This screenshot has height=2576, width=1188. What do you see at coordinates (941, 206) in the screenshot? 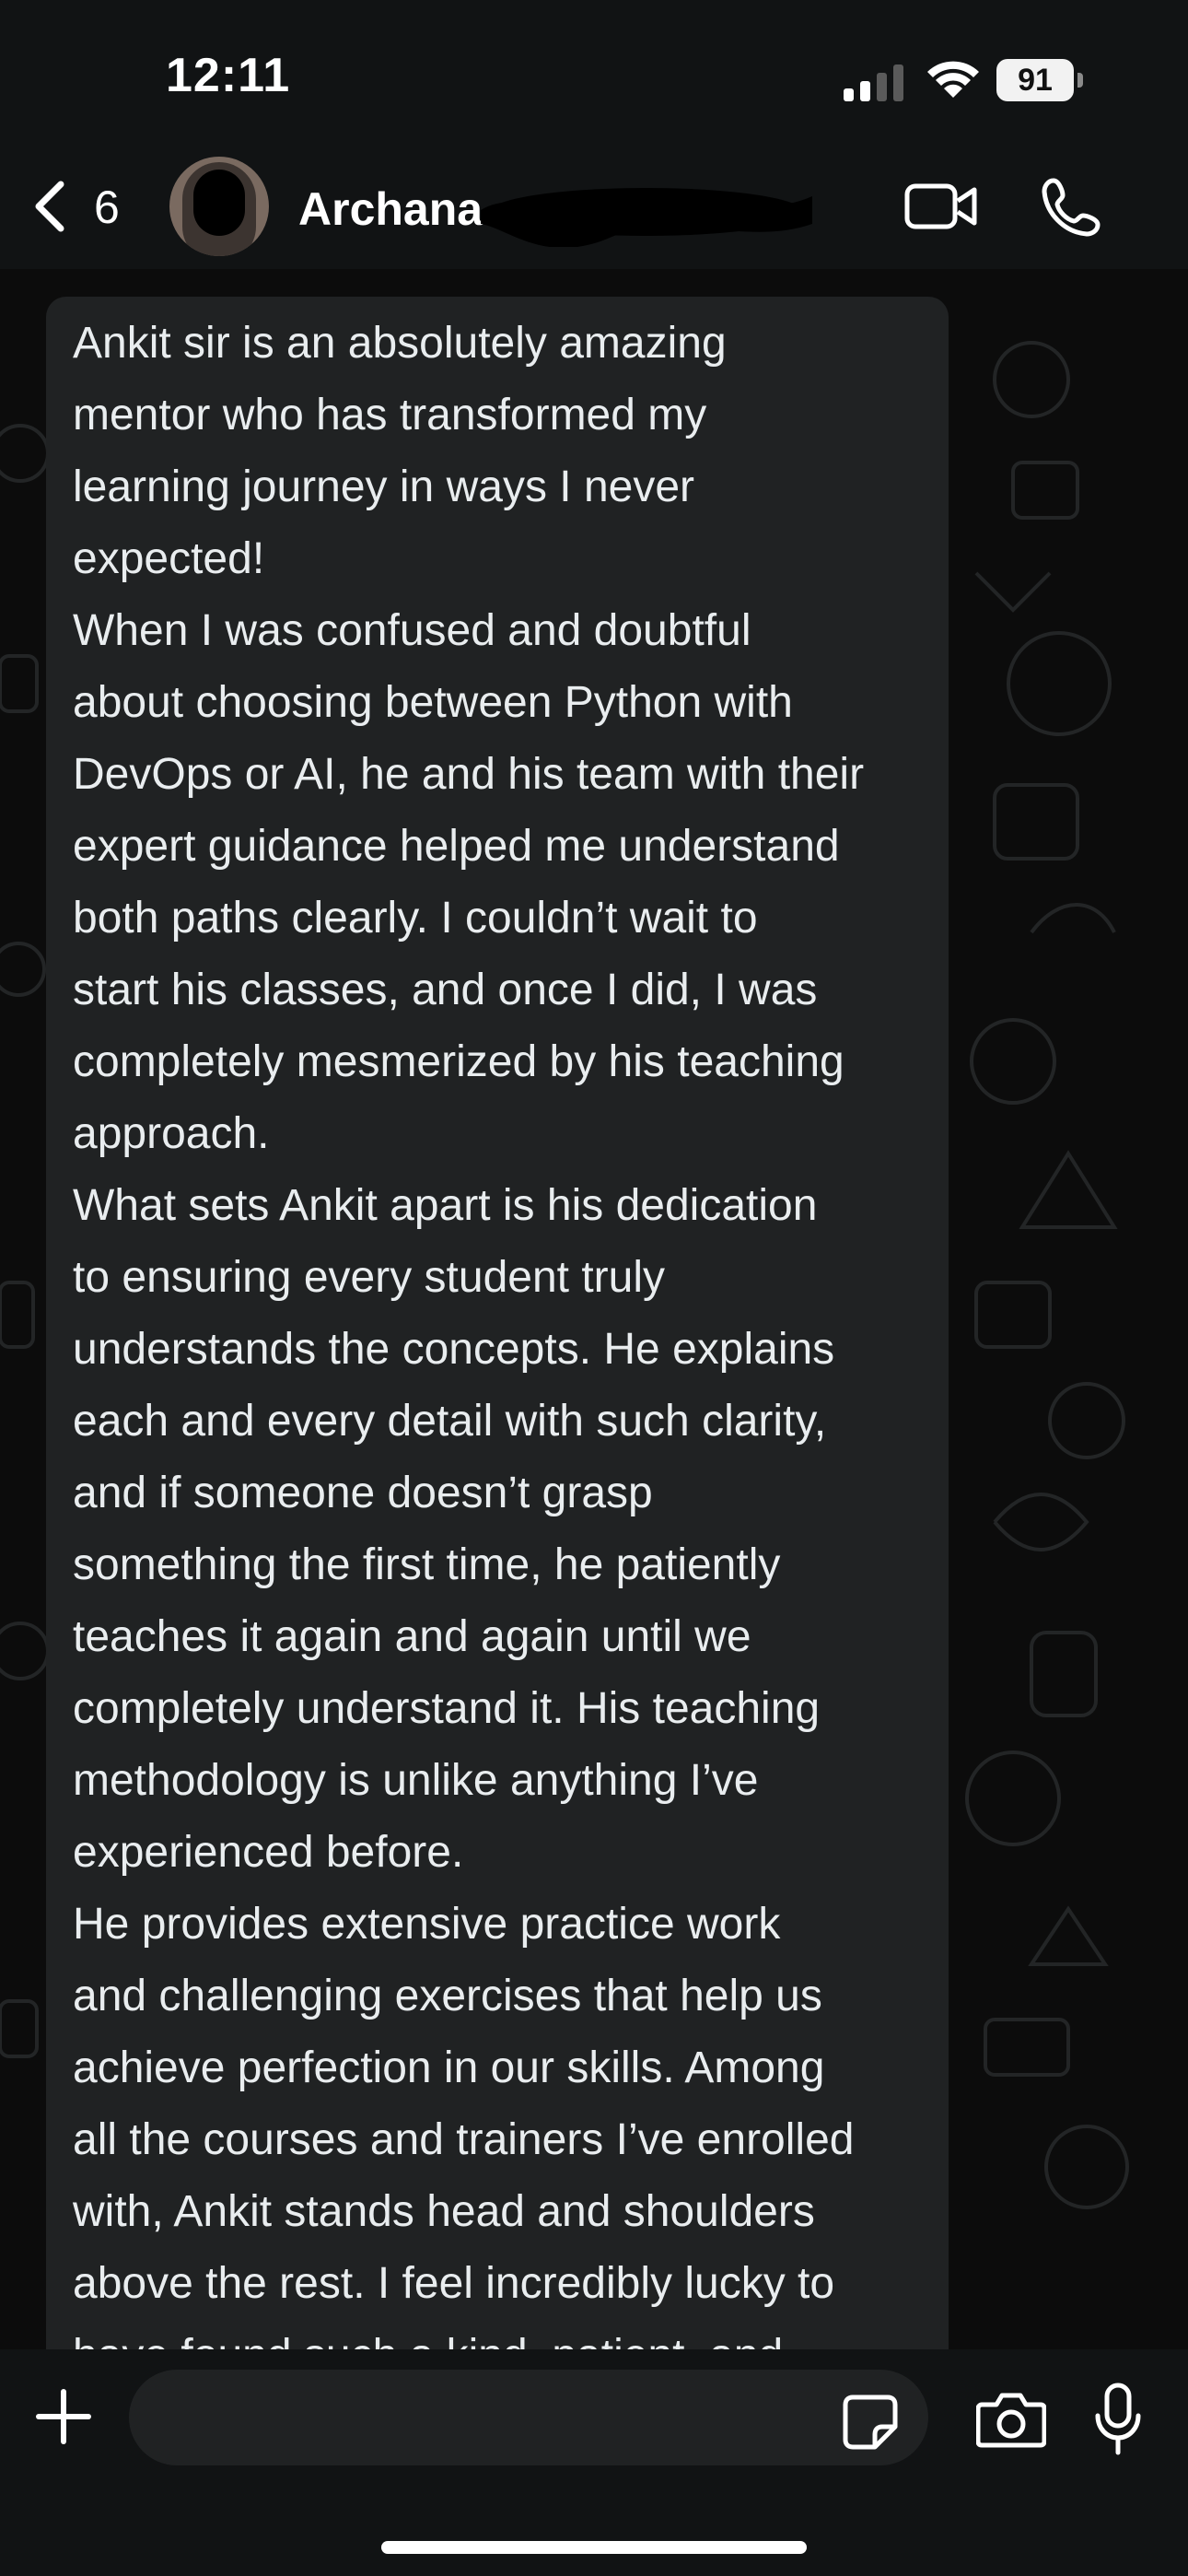
I see `video-call-icon` at bounding box center [941, 206].